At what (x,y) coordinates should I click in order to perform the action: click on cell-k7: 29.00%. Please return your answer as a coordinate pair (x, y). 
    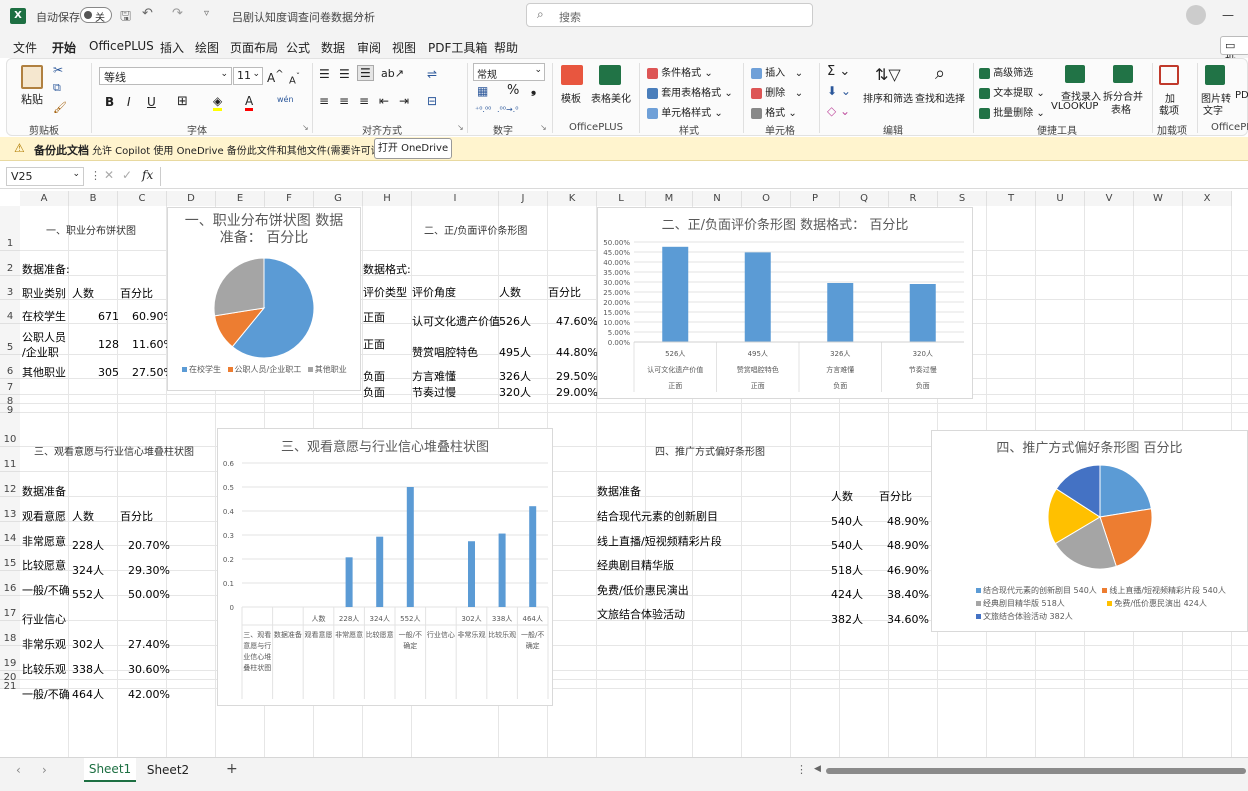
    Looking at the image, I should click on (577, 392).